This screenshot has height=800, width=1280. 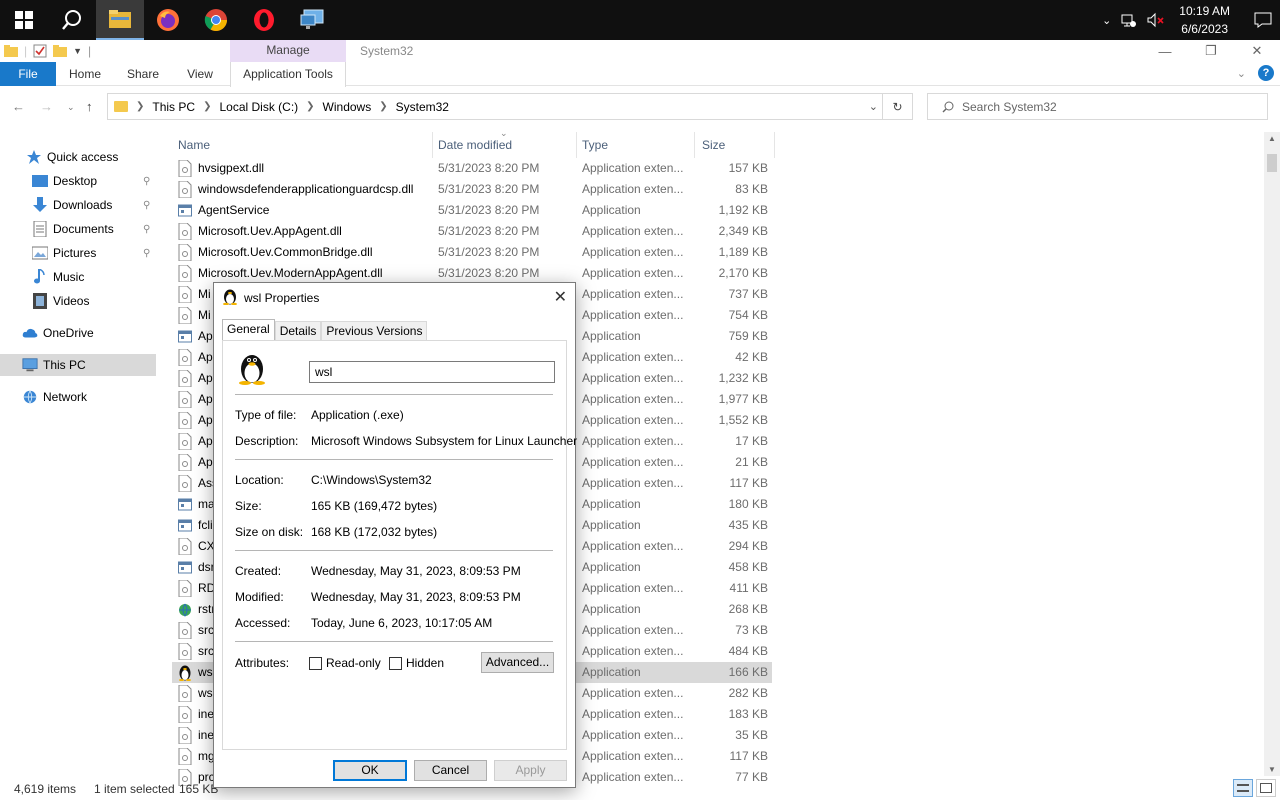 I want to click on nav-this-pc: This PC, so click(x=78, y=365).